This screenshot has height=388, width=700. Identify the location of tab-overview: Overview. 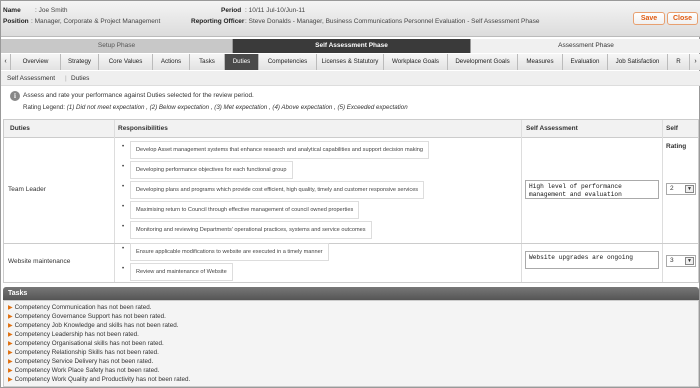
(36, 62).